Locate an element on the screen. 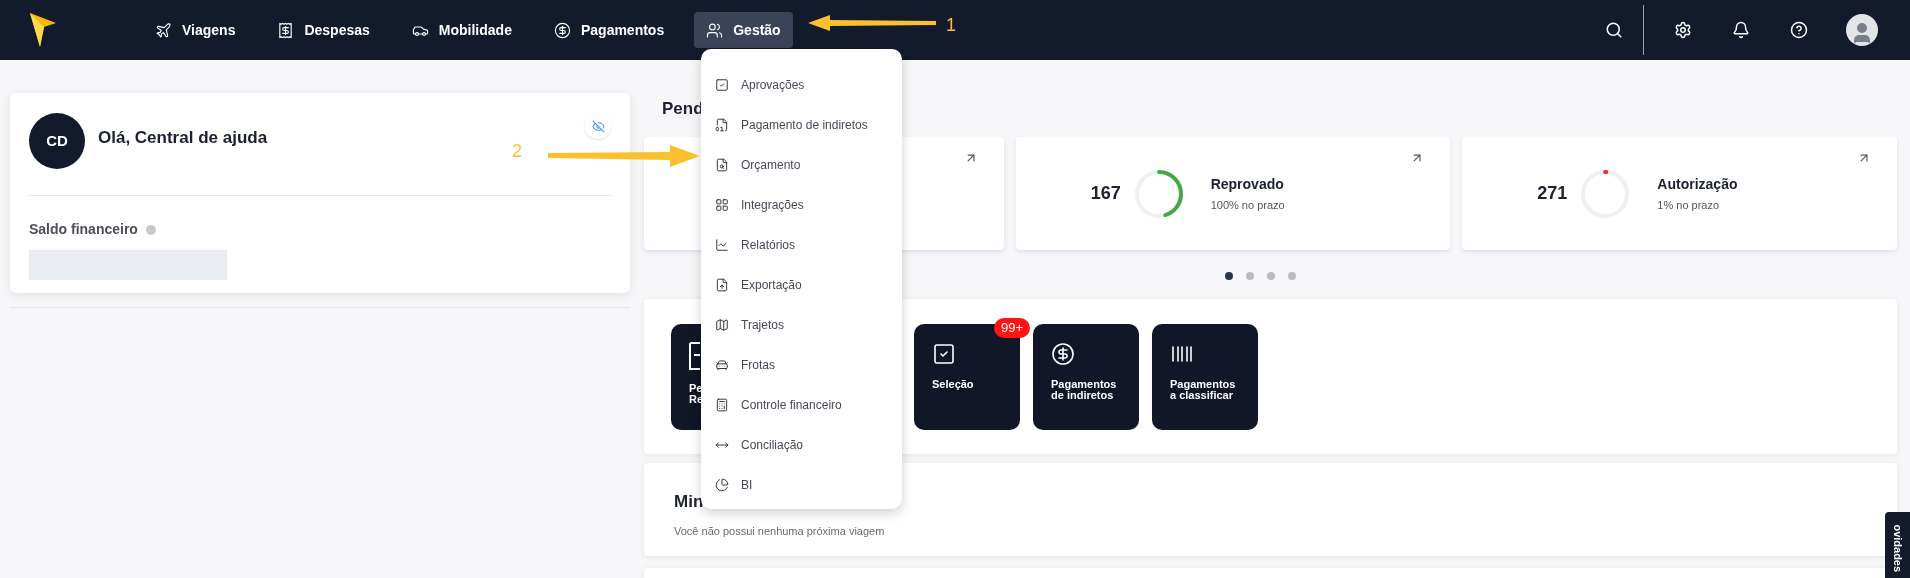  shortcut-label: Pagamentos de indiretos is located at coordinates (1084, 389).